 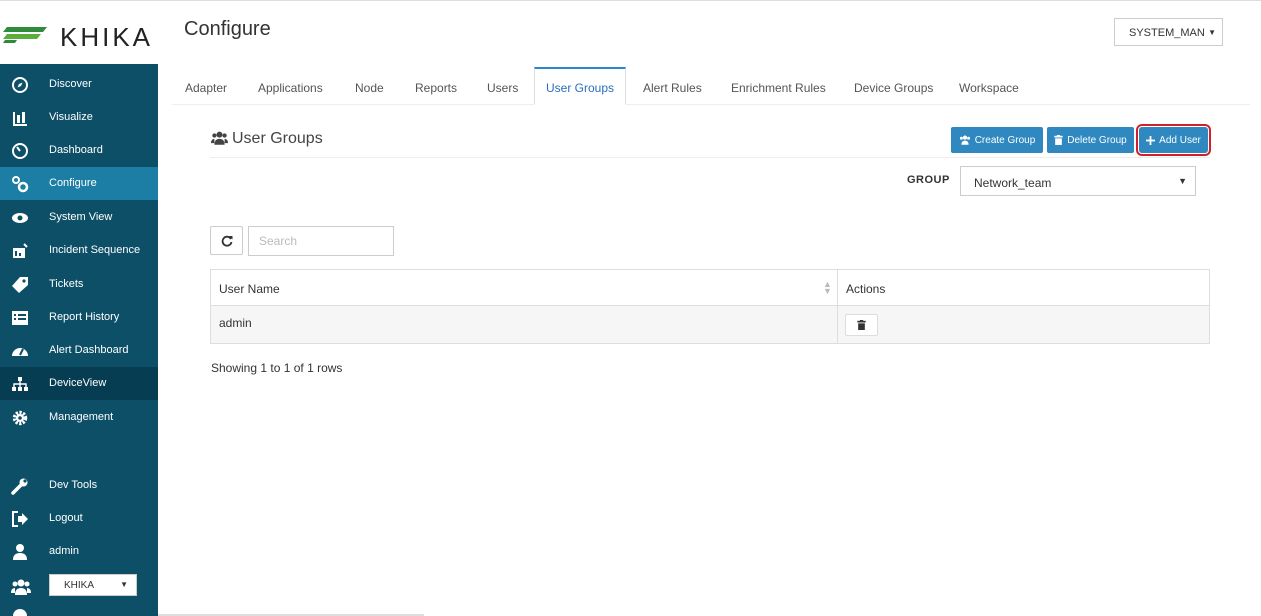 I want to click on sign-out-icon, so click(x=20, y=519).